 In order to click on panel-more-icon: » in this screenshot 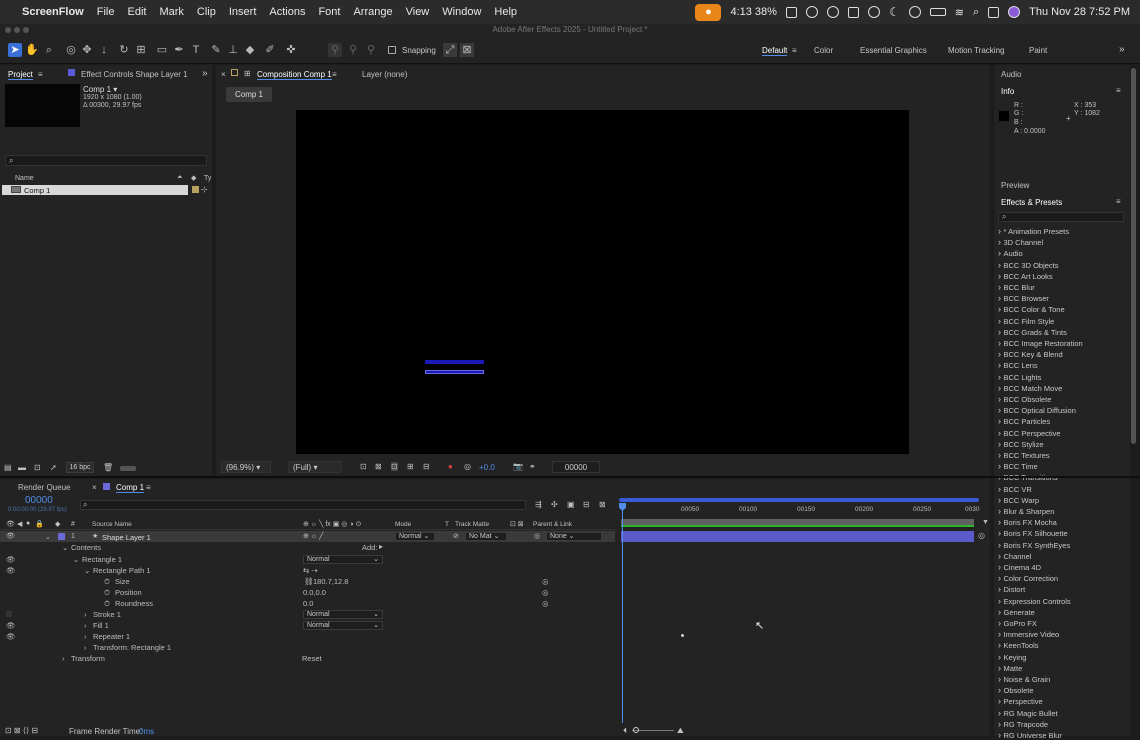, I will do `click(205, 73)`.